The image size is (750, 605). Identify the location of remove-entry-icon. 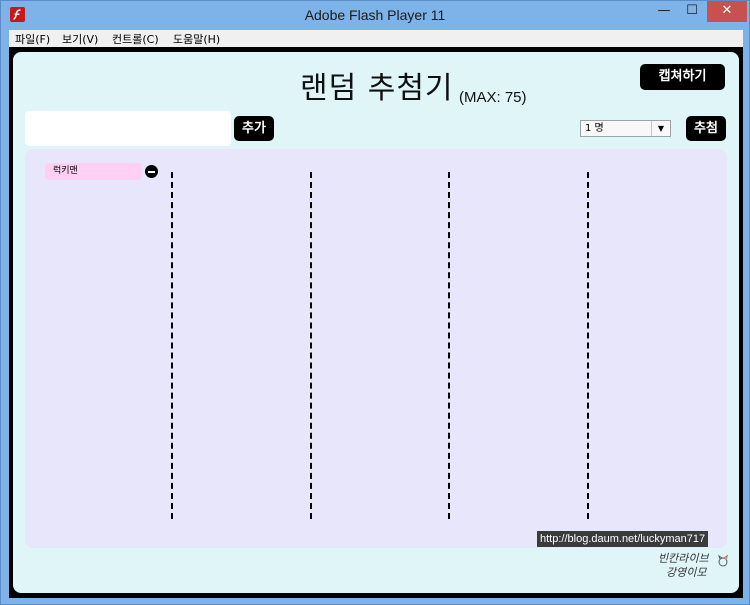
(151, 171).